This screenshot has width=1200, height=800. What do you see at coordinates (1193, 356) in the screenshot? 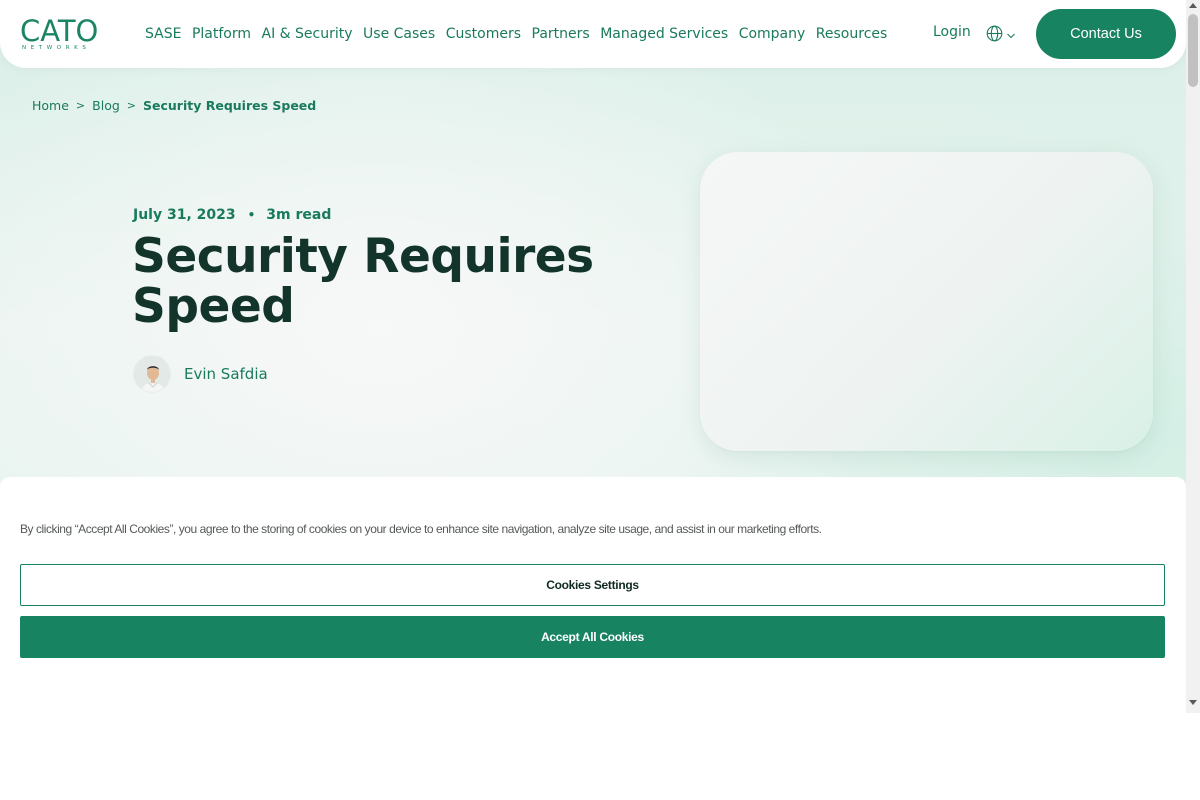
I see `page-scrollbar` at bounding box center [1193, 356].